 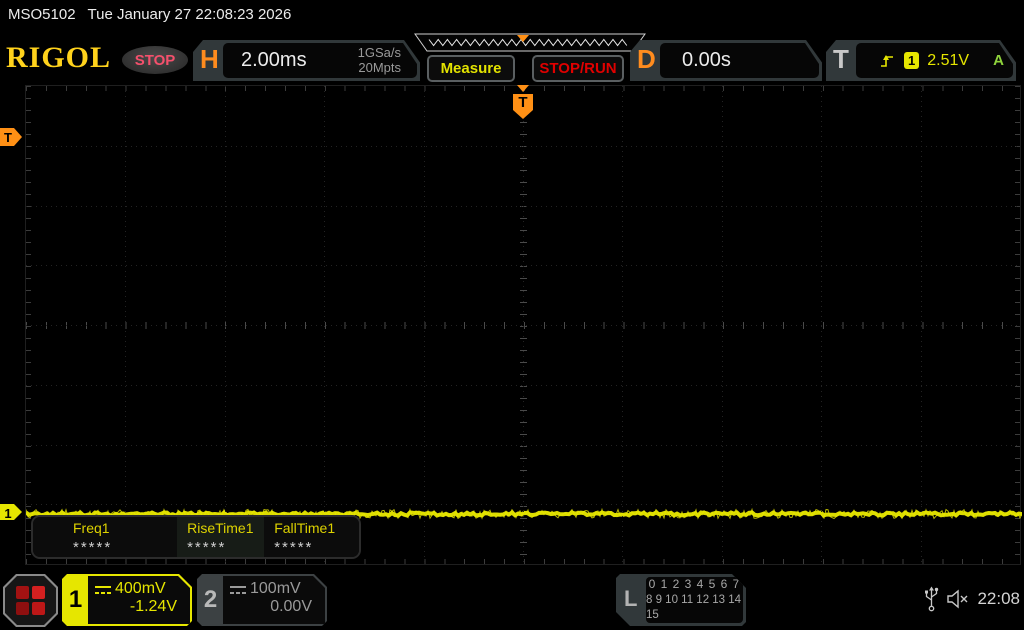 What do you see at coordinates (210, 599) in the screenshot?
I see `channel2-number: 2` at bounding box center [210, 599].